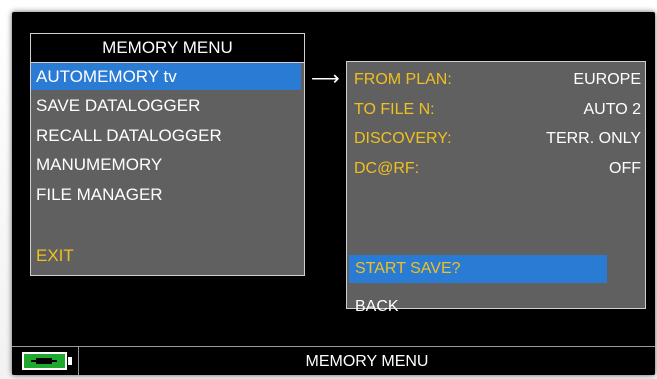 The image size is (657, 379). I want to click on battery-charging-icon, so click(44, 361).